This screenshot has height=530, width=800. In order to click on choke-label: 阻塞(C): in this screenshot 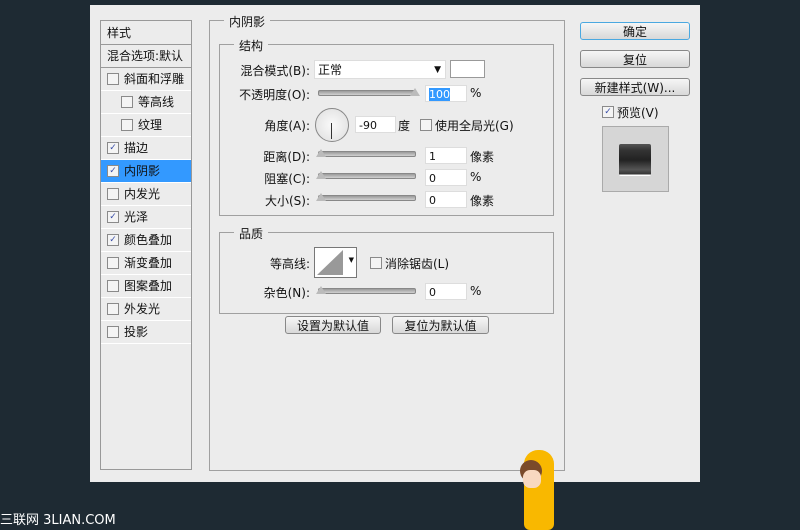, I will do `click(287, 179)`.